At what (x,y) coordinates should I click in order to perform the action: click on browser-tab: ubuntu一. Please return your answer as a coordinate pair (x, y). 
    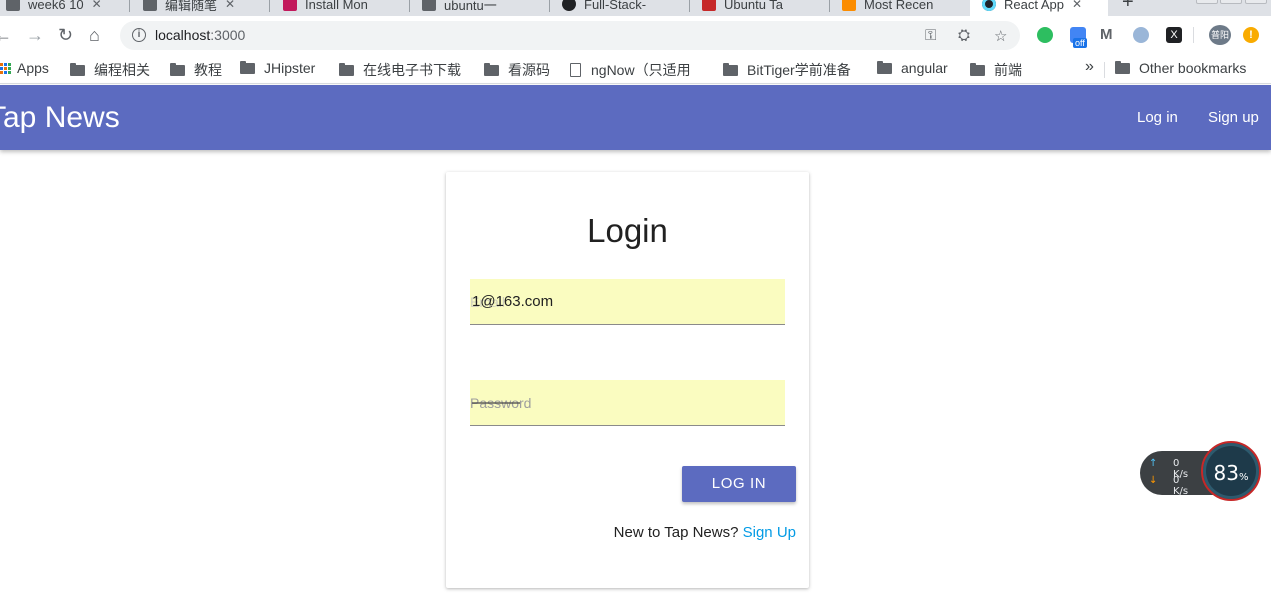
    Looking at the image, I should click on (459, 8).